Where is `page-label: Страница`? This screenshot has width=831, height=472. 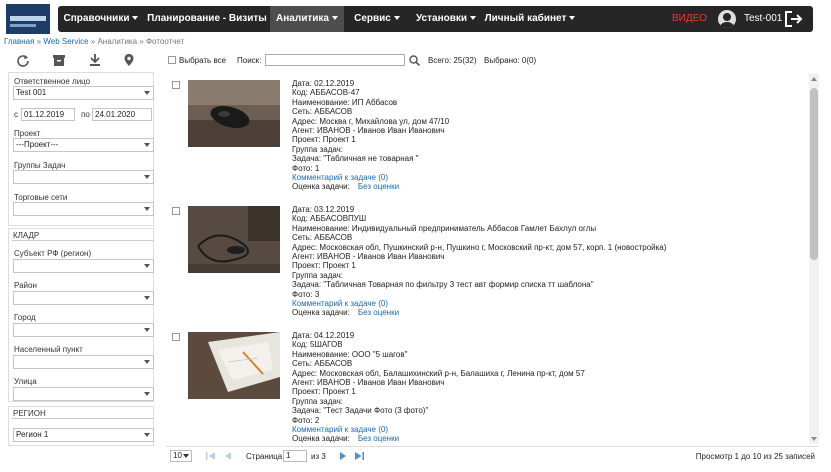
page-label: Страница is located at coordinates (264, 456).